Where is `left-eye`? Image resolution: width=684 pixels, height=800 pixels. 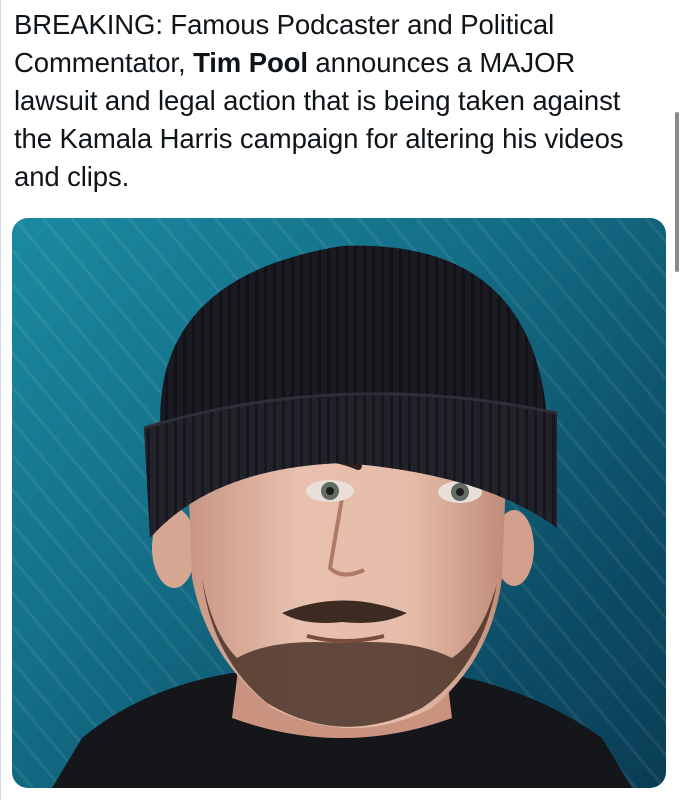 left-eye is located at coordinates (330, 491).